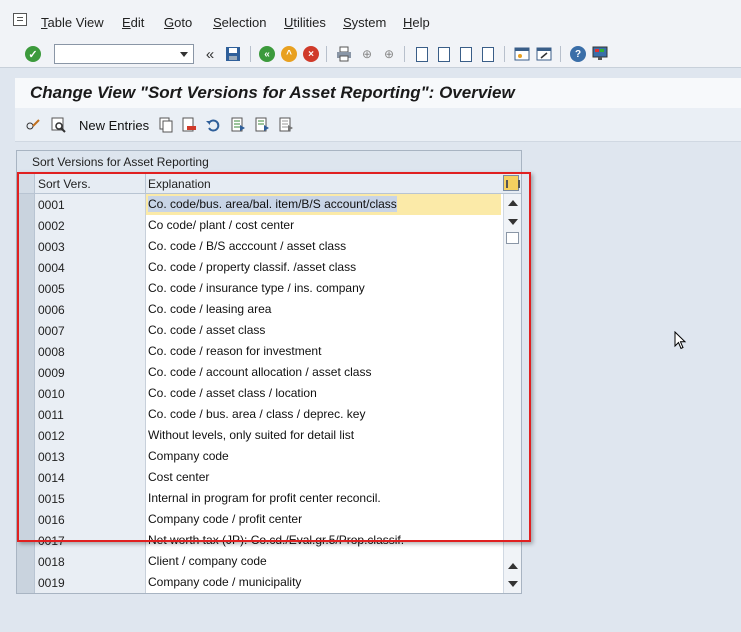 The width and height of the screenshot is (741, 632). I want to click on customize-layout-button, so click(600, 54).